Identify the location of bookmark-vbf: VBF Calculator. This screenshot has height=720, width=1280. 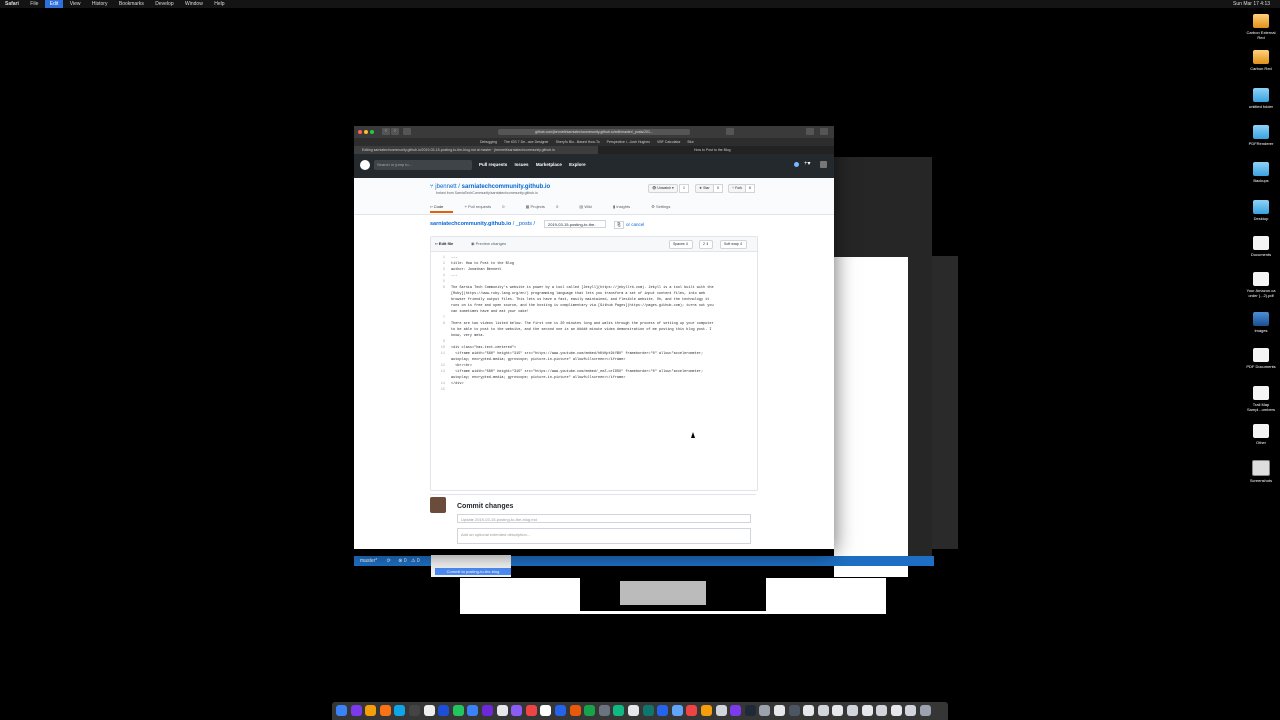
(669, 142).